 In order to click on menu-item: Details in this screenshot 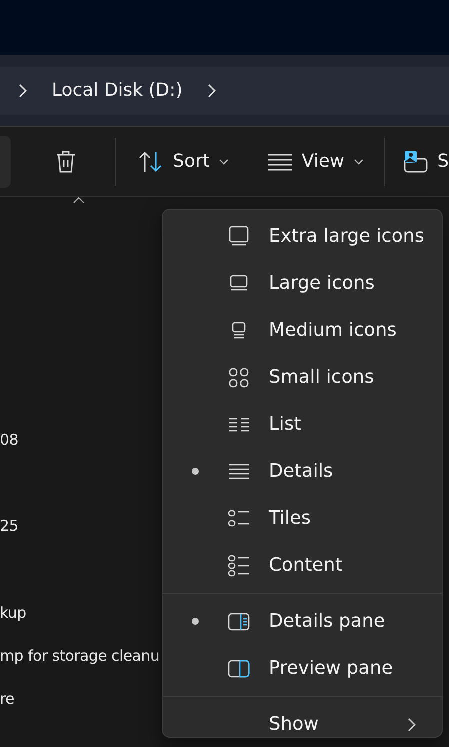, I will do `click(302, 471)`.